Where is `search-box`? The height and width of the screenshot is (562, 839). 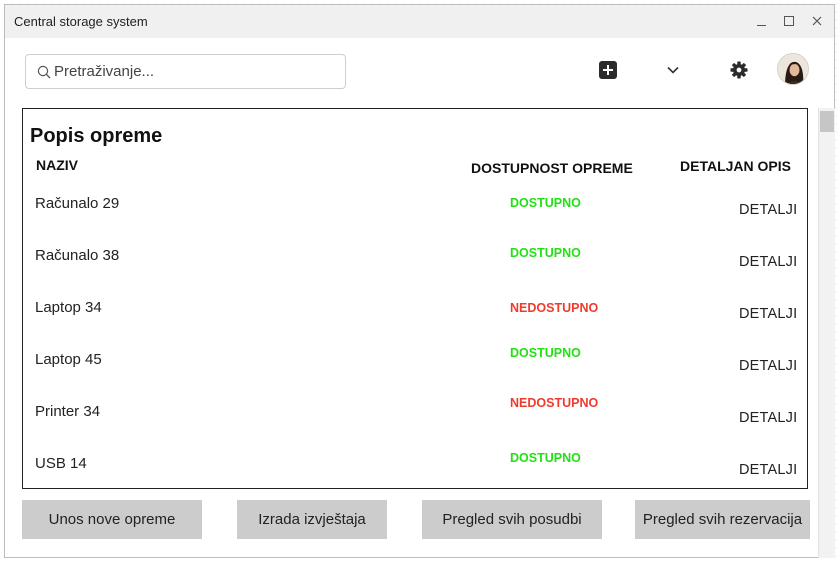 search-box is located at coordinates (185, 71).